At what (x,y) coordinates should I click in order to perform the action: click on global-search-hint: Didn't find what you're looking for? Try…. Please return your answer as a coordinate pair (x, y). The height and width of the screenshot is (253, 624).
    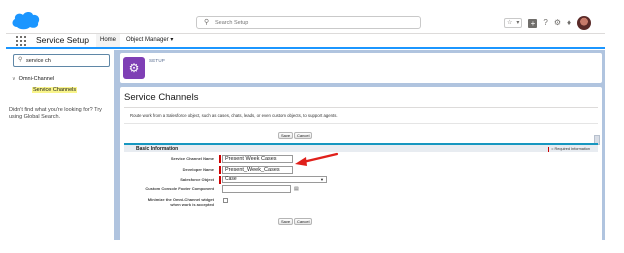
    Looking at the image, I should click on (55, 113).